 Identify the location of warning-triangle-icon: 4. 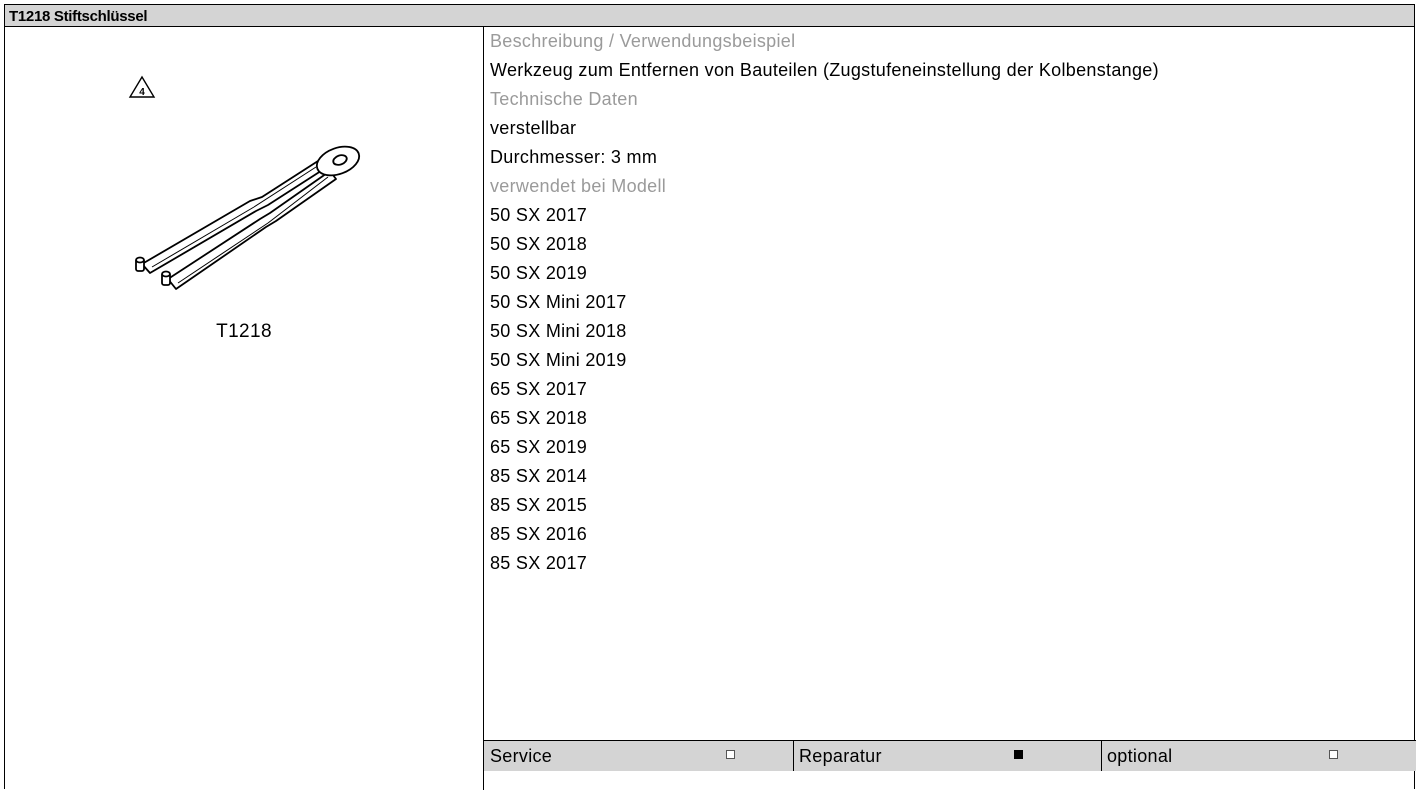
(142, 86).